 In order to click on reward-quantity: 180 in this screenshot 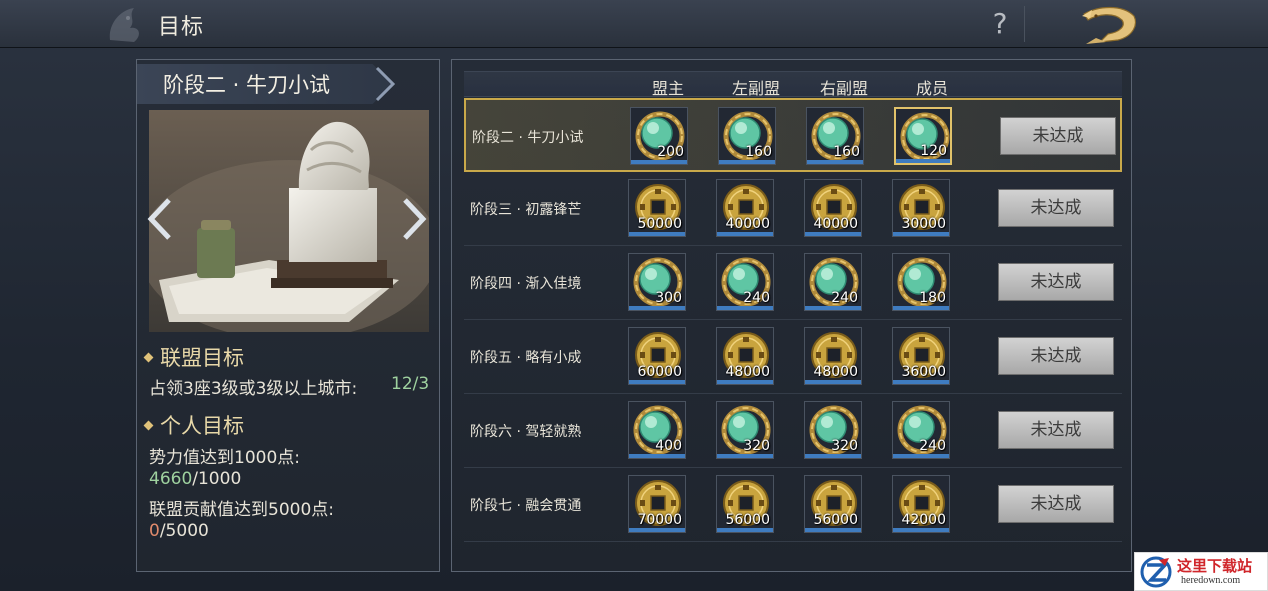, I will do `click(932, 298)`.